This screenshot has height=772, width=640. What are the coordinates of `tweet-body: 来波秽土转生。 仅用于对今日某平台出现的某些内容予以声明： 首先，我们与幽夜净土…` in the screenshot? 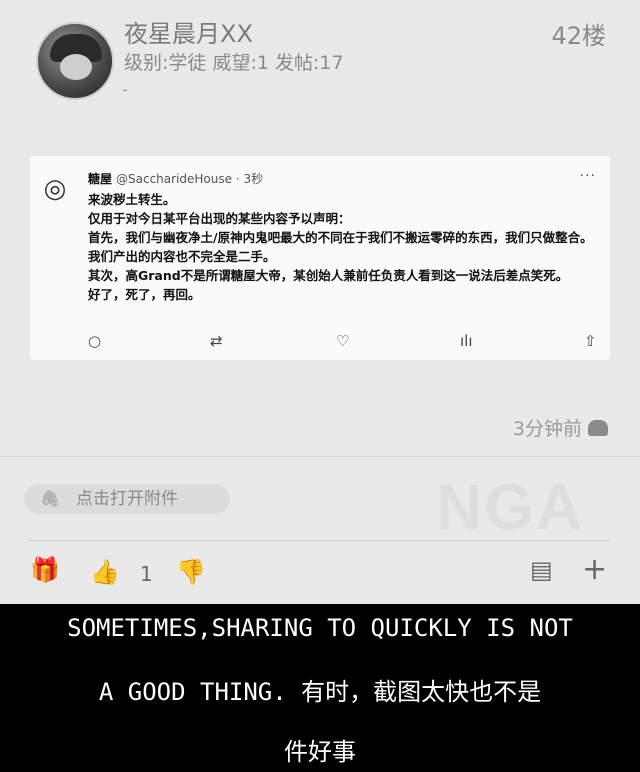 It's located at (343, 247).